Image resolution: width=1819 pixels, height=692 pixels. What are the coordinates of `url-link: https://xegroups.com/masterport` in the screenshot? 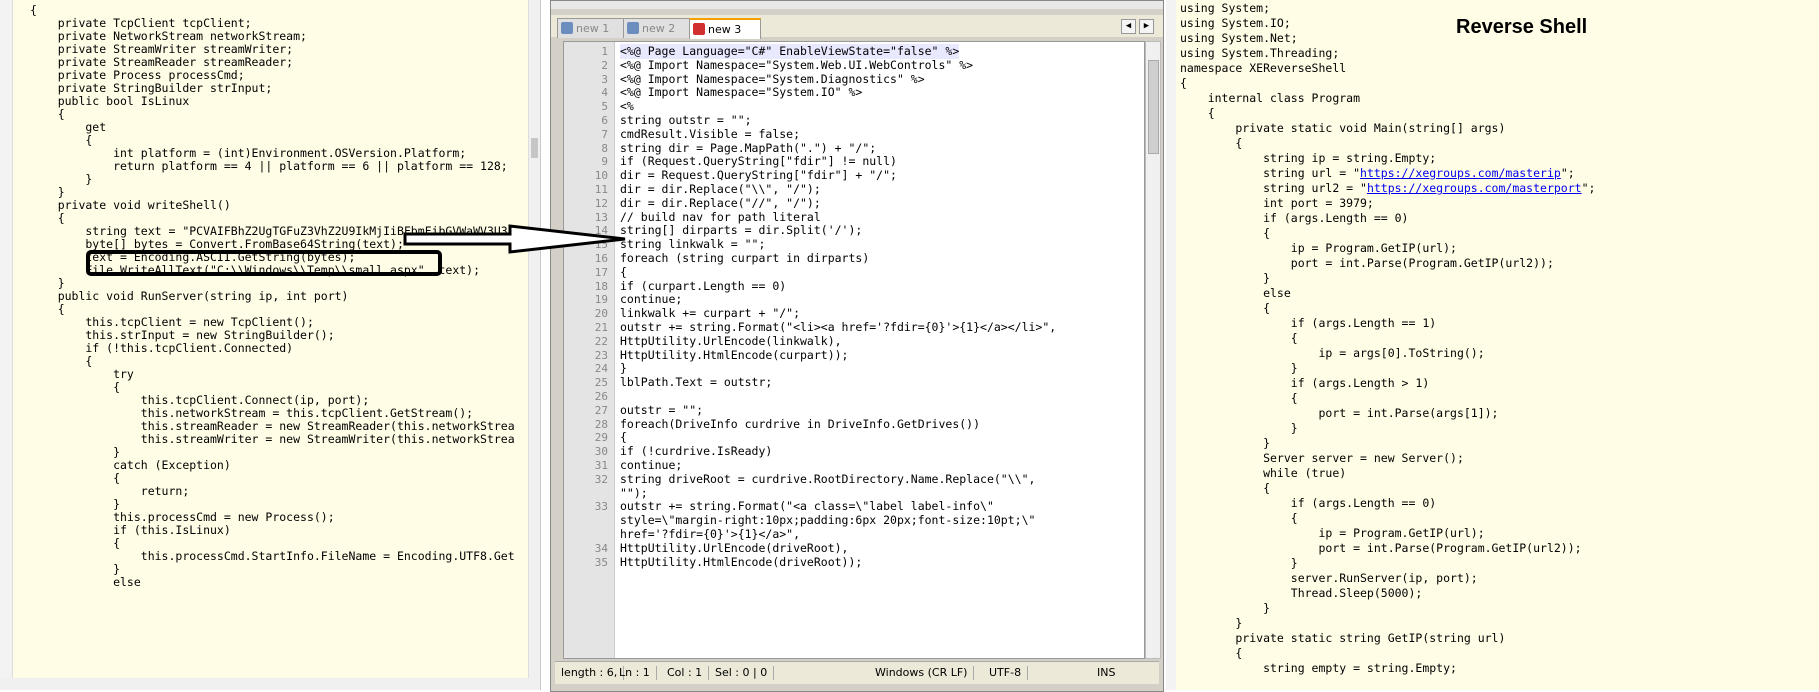 It's located at (1474, 188).